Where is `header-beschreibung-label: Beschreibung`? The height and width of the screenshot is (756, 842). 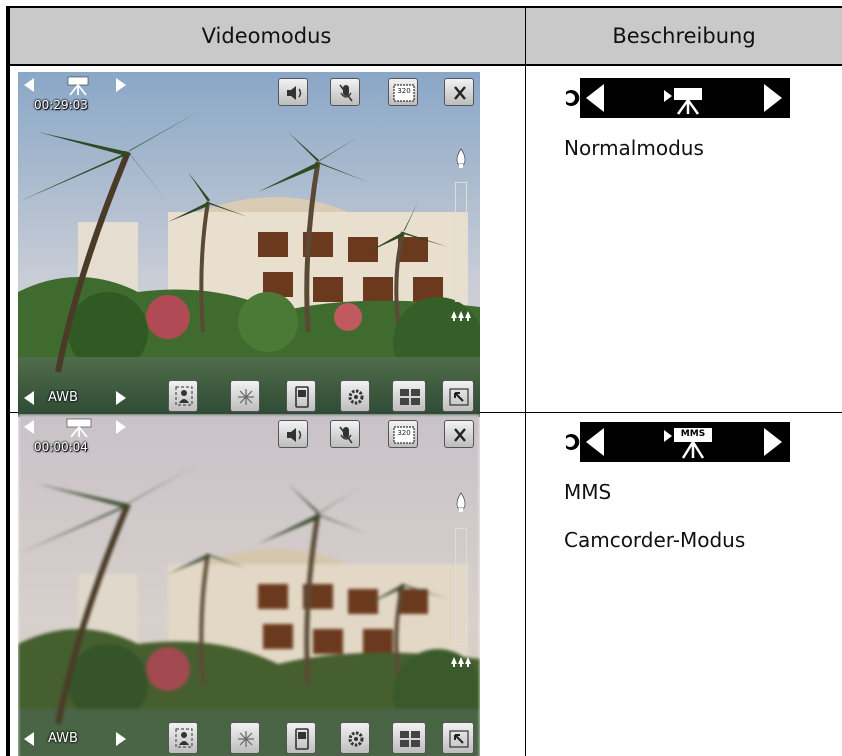
header-beschreibung-label: Beschreibung is located at coordinates (684, 36).